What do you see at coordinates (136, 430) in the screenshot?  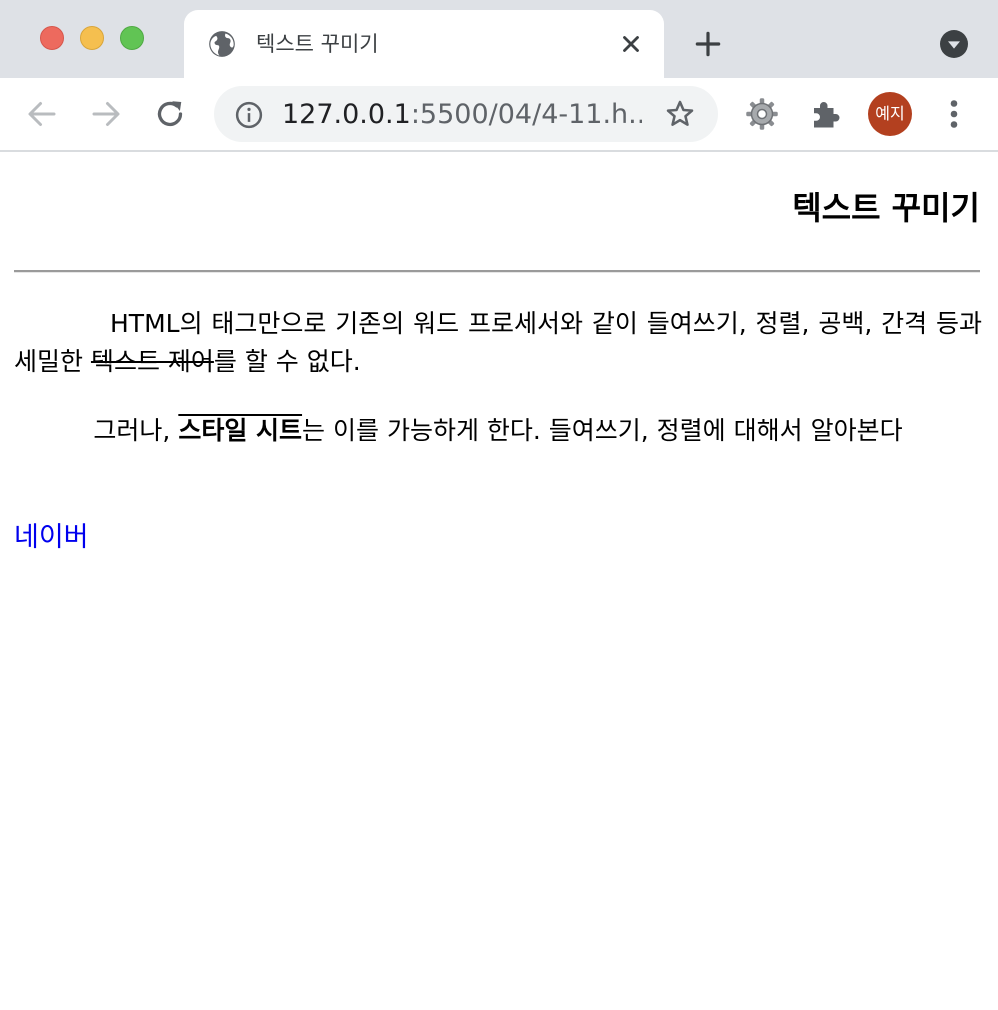 I see `paragraph-stylesheet-lead: 그러나,` at bounding box center [136, 430].